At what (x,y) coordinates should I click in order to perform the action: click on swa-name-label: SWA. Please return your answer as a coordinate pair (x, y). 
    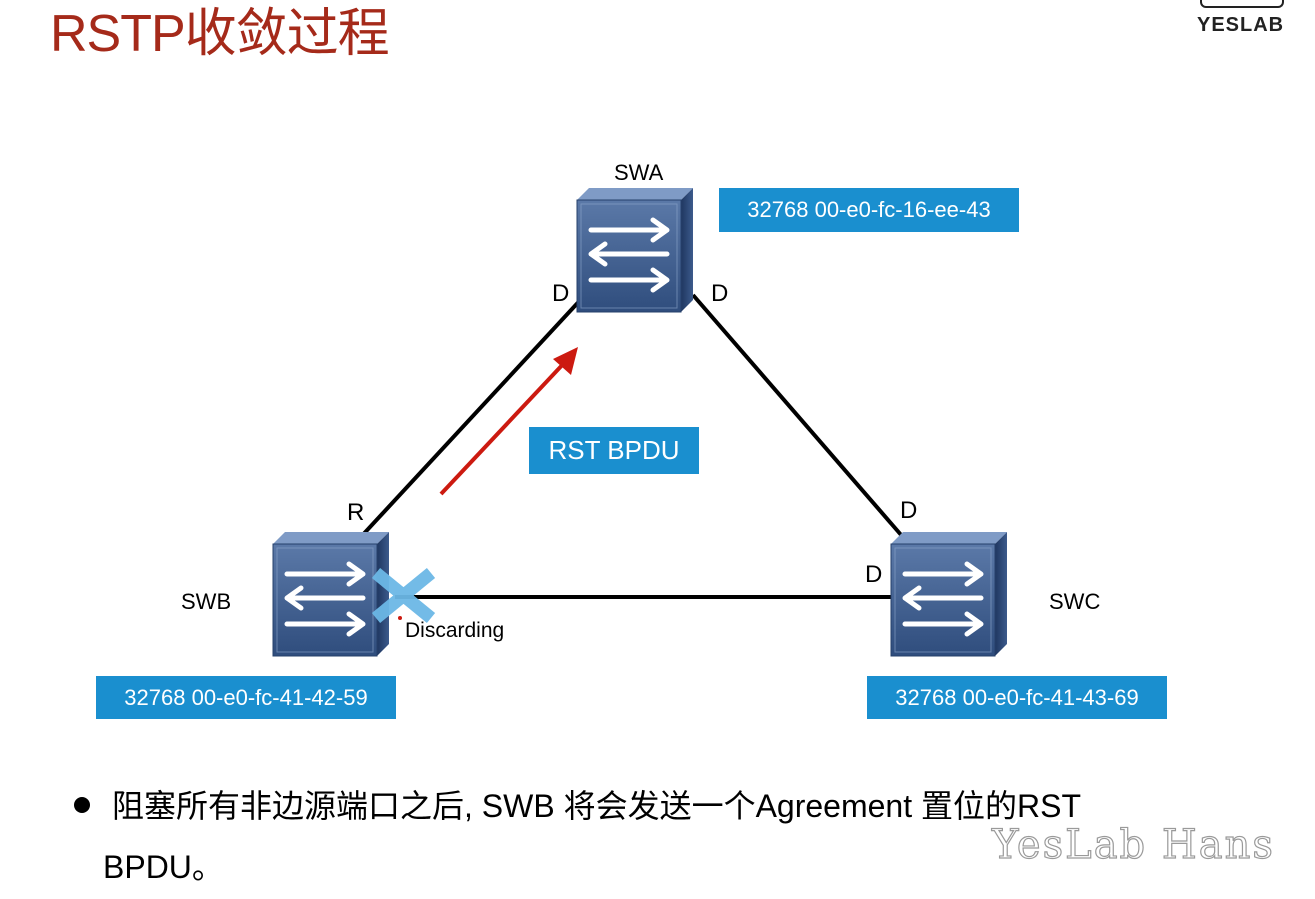
    Looking at the image, I should click on (639, 172).